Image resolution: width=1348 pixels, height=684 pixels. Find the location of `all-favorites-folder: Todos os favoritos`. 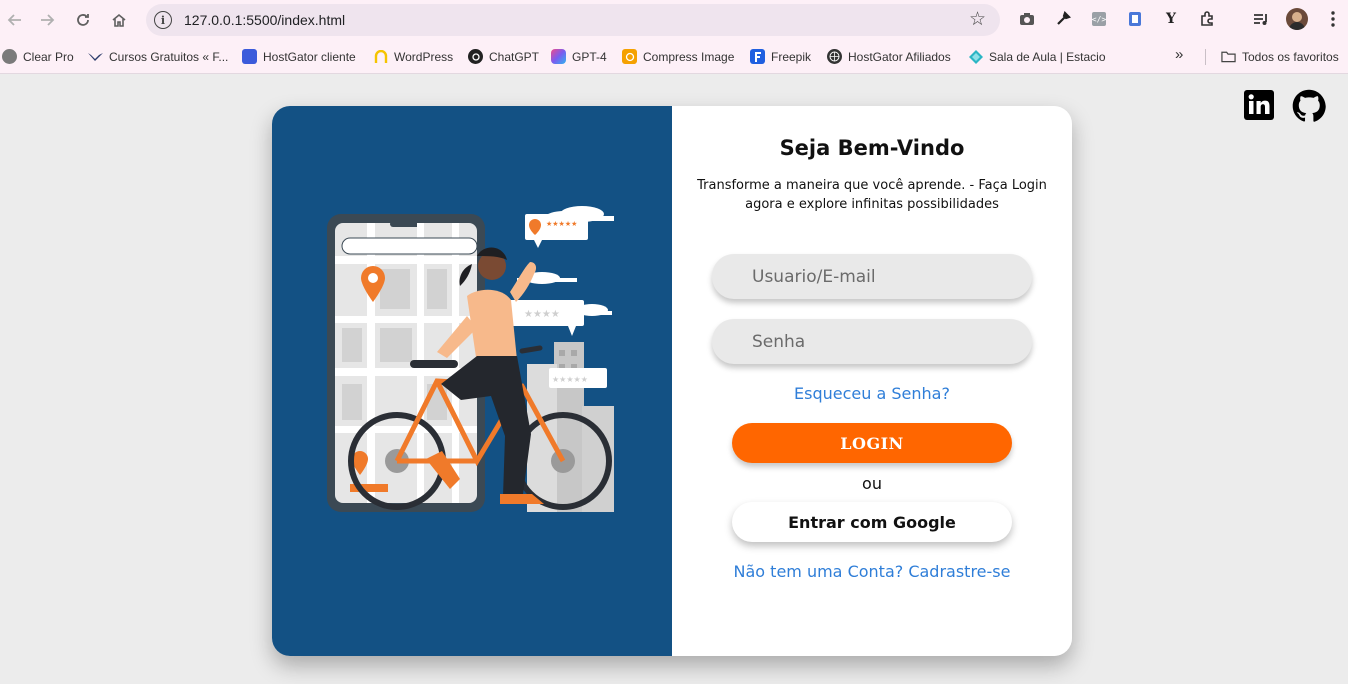

all-favorites-folder: Todos os favoritos is located at coordinates (1280, 56).